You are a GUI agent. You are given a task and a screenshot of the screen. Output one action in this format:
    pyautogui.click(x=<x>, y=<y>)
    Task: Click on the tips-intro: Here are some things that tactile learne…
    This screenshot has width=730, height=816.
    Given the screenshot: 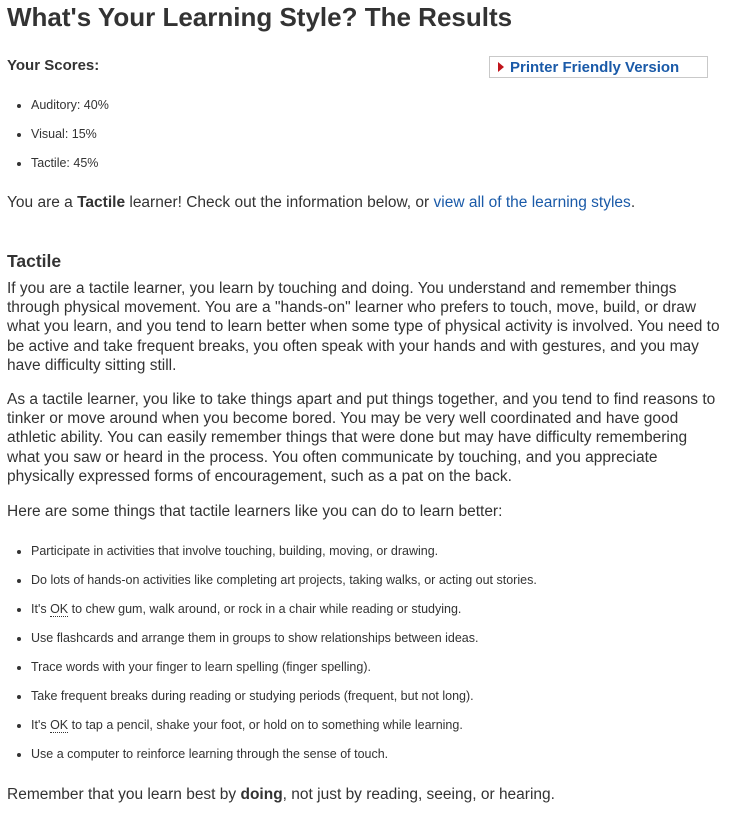 What is the action you would take?
    pyautogui.click(x=255, y=511)
    